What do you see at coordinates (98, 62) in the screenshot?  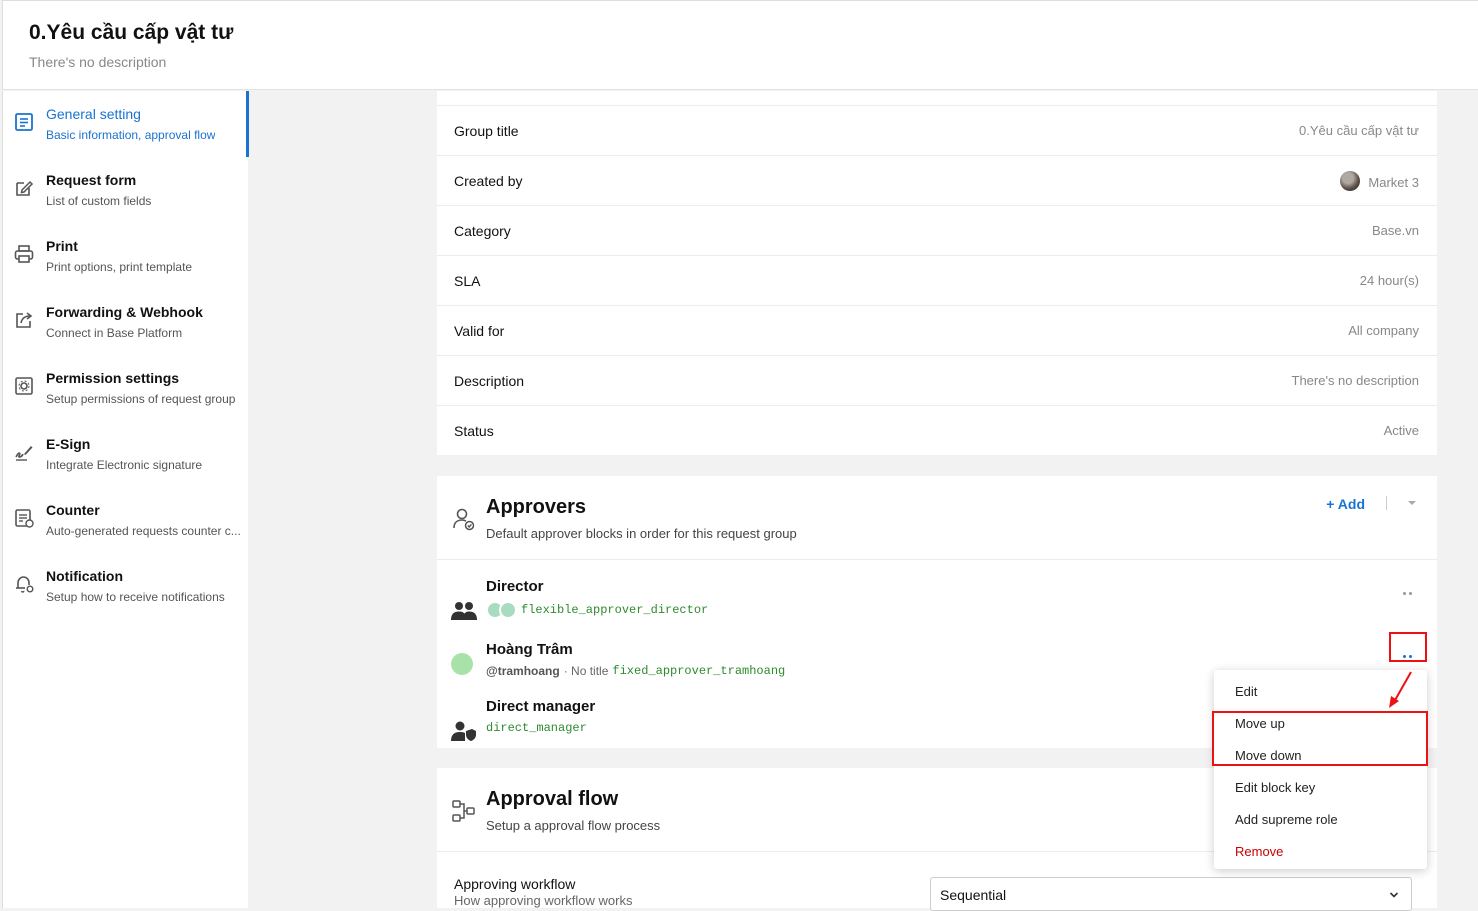 I see `page-description: There's no description` at bounding box center [98, 62].